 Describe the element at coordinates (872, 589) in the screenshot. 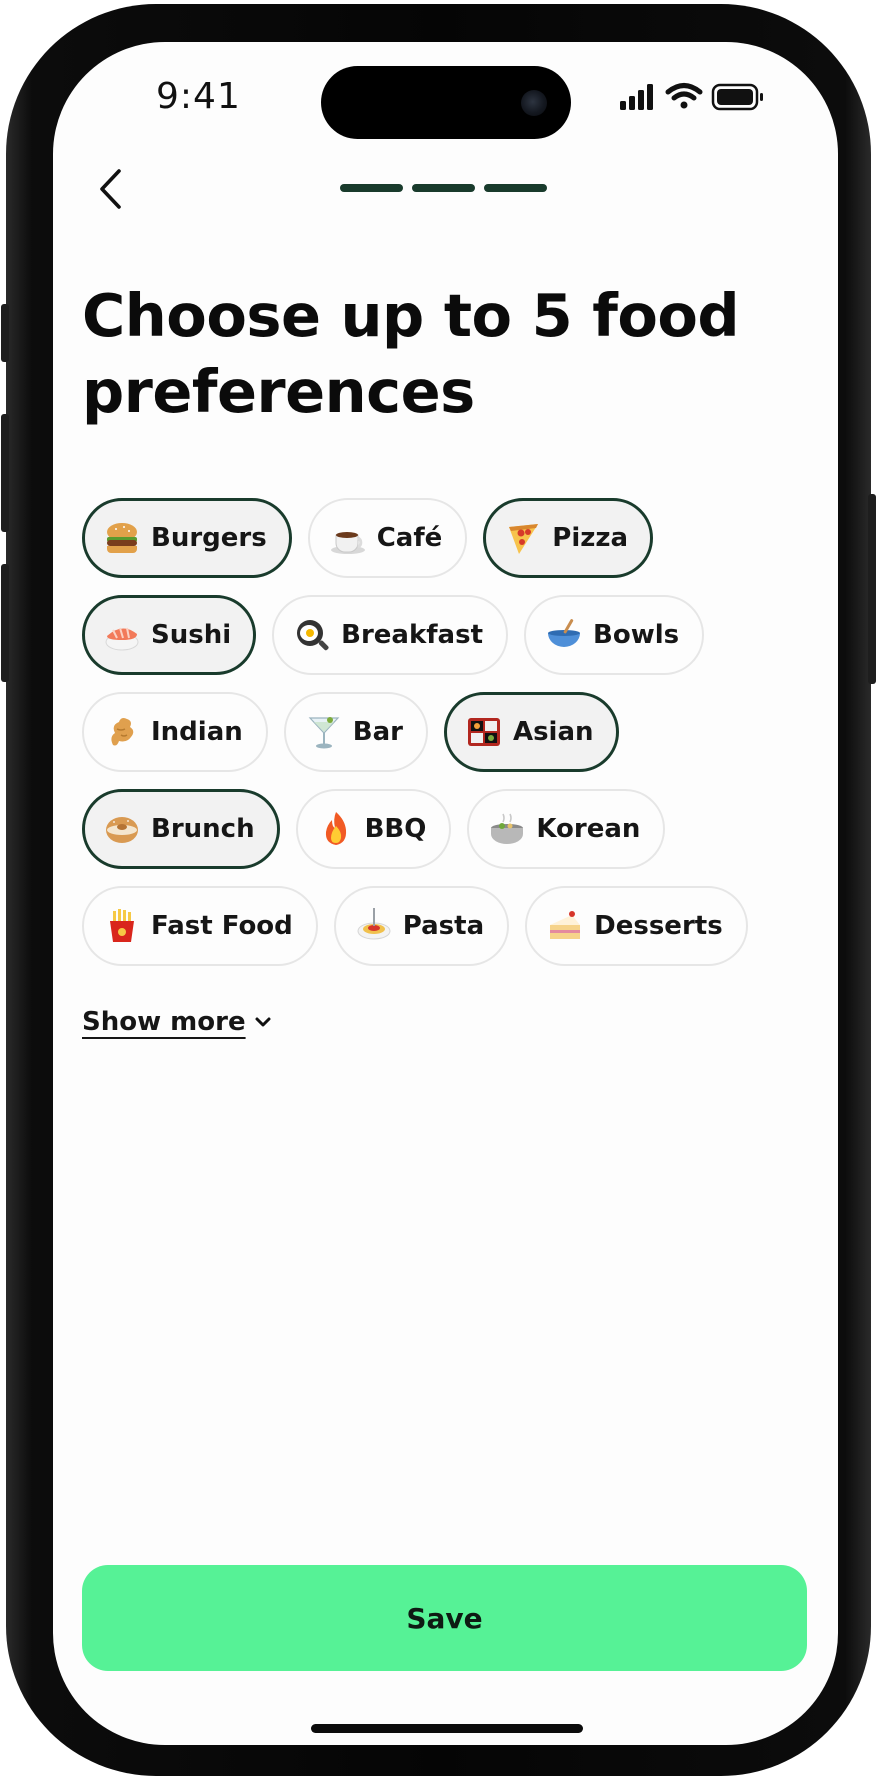

I see `power-button` at that location.